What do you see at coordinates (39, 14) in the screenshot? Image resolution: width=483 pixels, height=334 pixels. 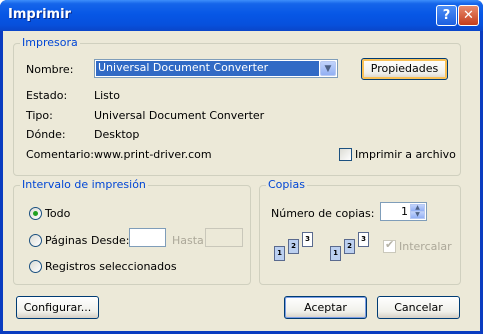 I see `window-title: Imprimir` at bounding box center [39, 14].